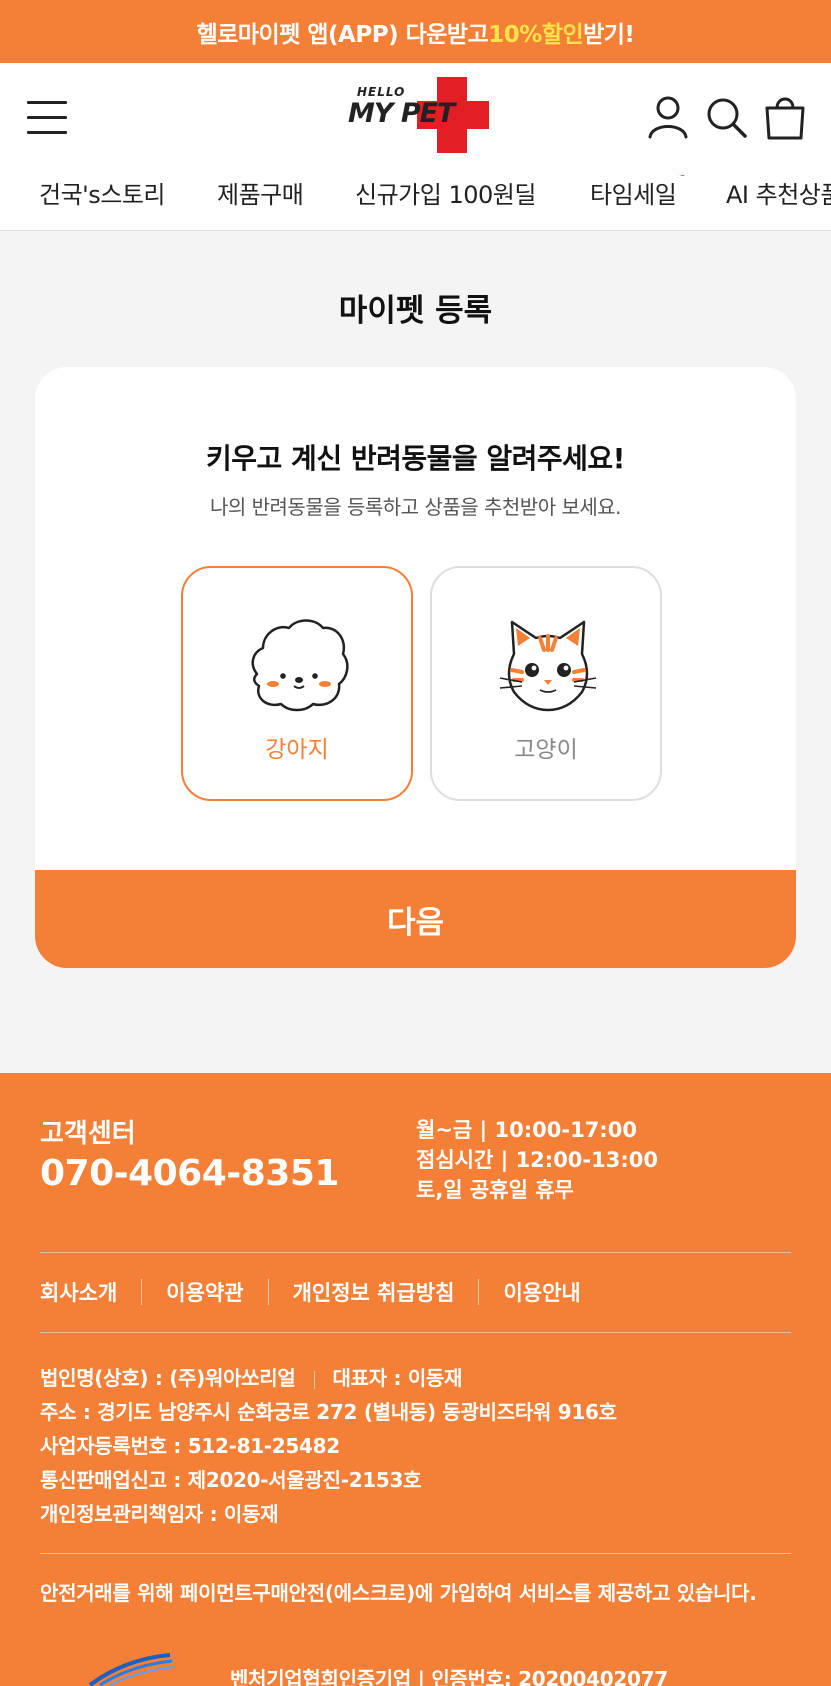  Describe the element at coordinates (168, 1378) in the screenshot. I see `corp-name: 법인명(상호) : (주)워아쏘리얼` at that location.